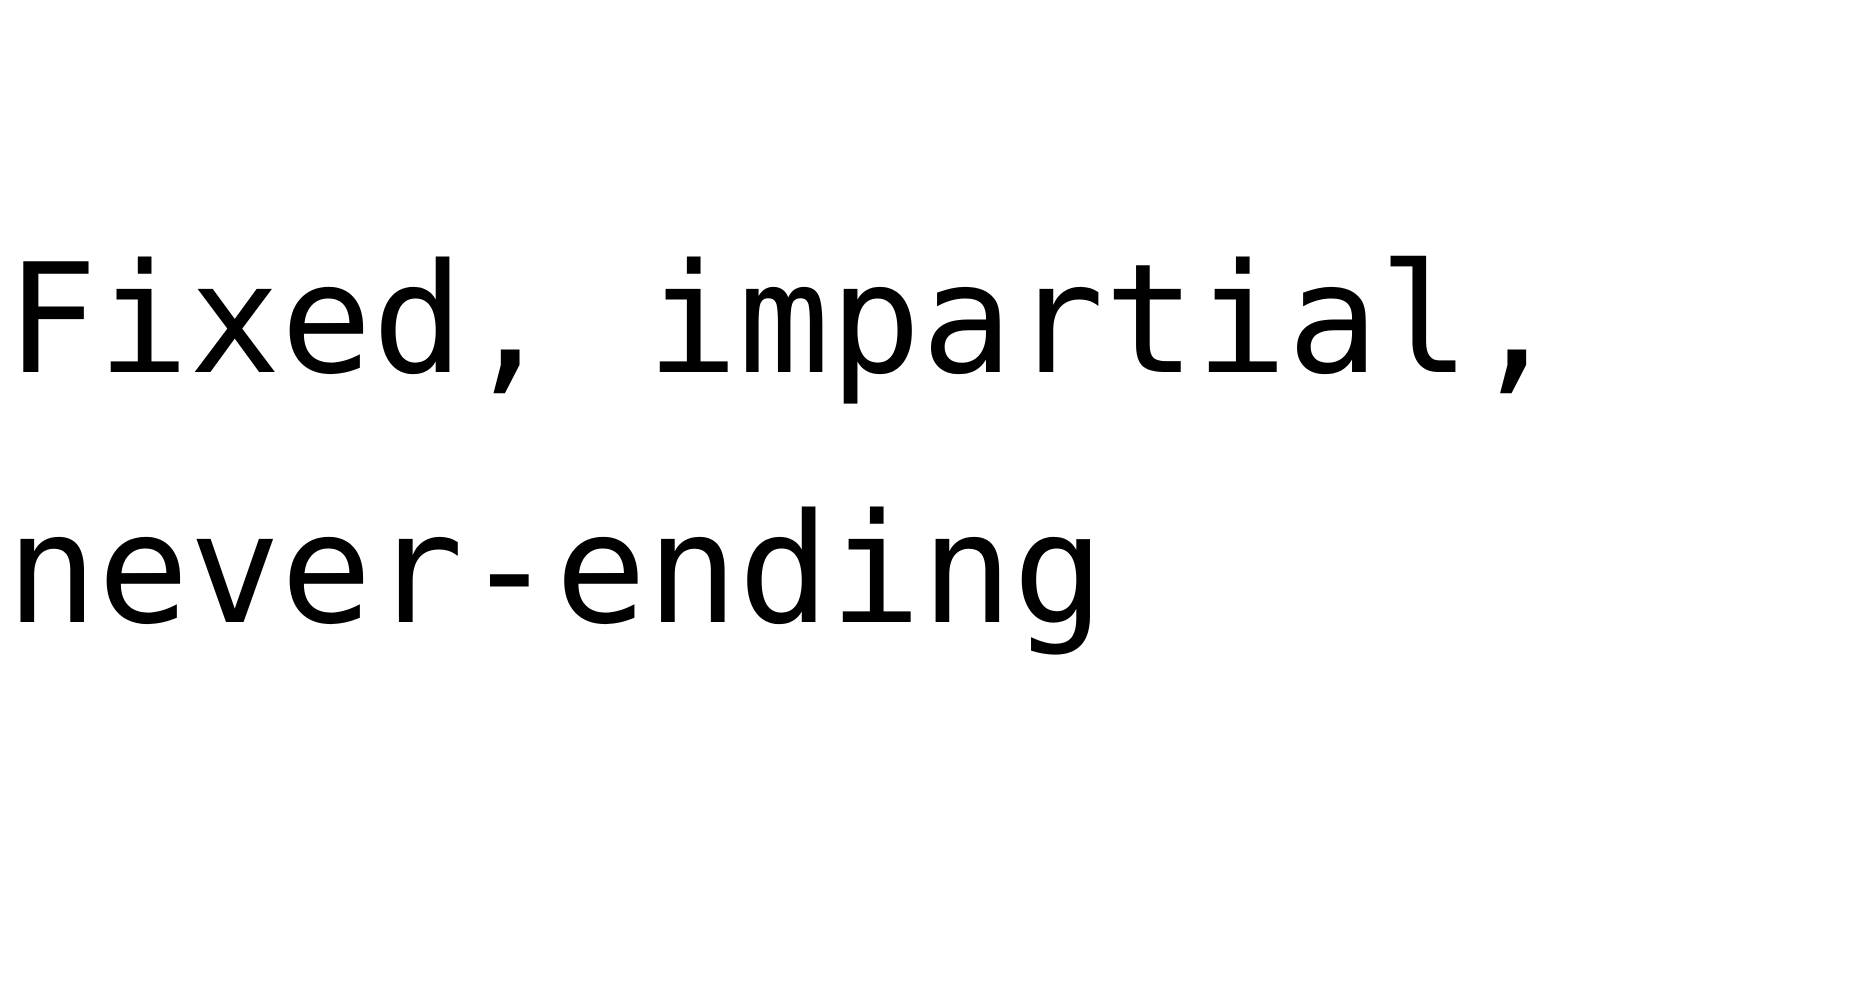  Describe the element at coordinates (555, 569) in the screenshot. I see `text-line-2: never-ending` at that location.